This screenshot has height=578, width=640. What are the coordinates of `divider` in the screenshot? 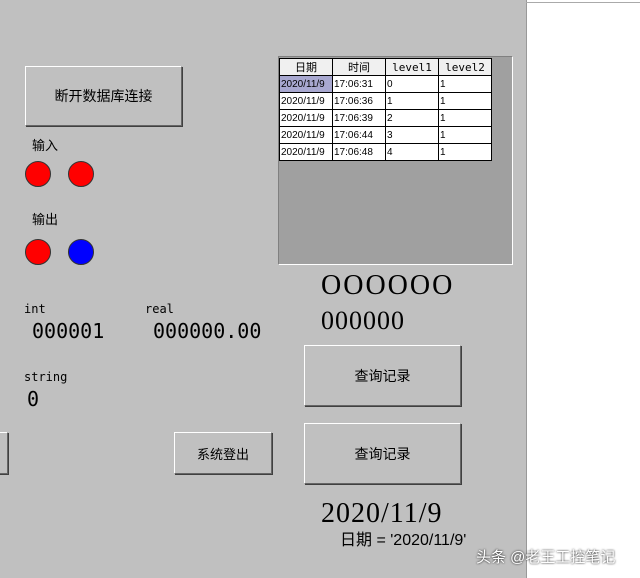 It's located at (583, 2).